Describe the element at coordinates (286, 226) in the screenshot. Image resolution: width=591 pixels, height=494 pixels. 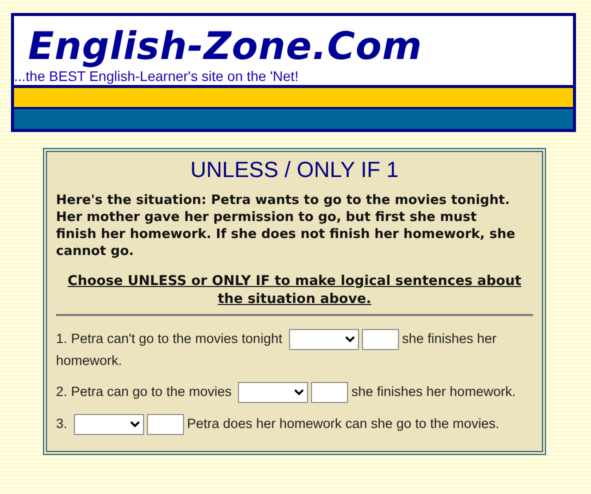
I see `situation-text: Here's the situation: Petra wants to go to the movies tonight. Her mother gave her permission to go, but first she must finish her homework. If she does not finish her homework, she cannot go.` at that location.